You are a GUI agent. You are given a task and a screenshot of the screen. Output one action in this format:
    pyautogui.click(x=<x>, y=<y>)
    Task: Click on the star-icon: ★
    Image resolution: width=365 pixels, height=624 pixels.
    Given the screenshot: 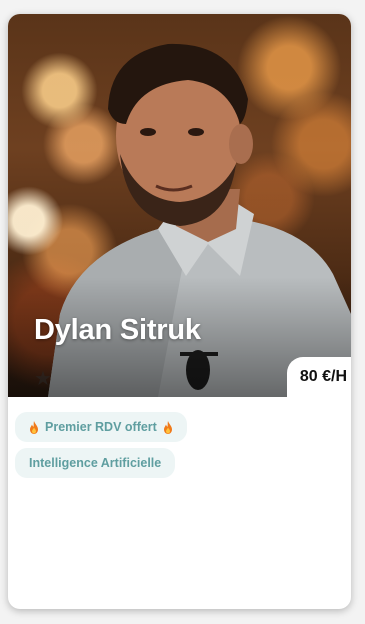 What is the action you would take?
    pyautogui.click(x=43, y=379)
    